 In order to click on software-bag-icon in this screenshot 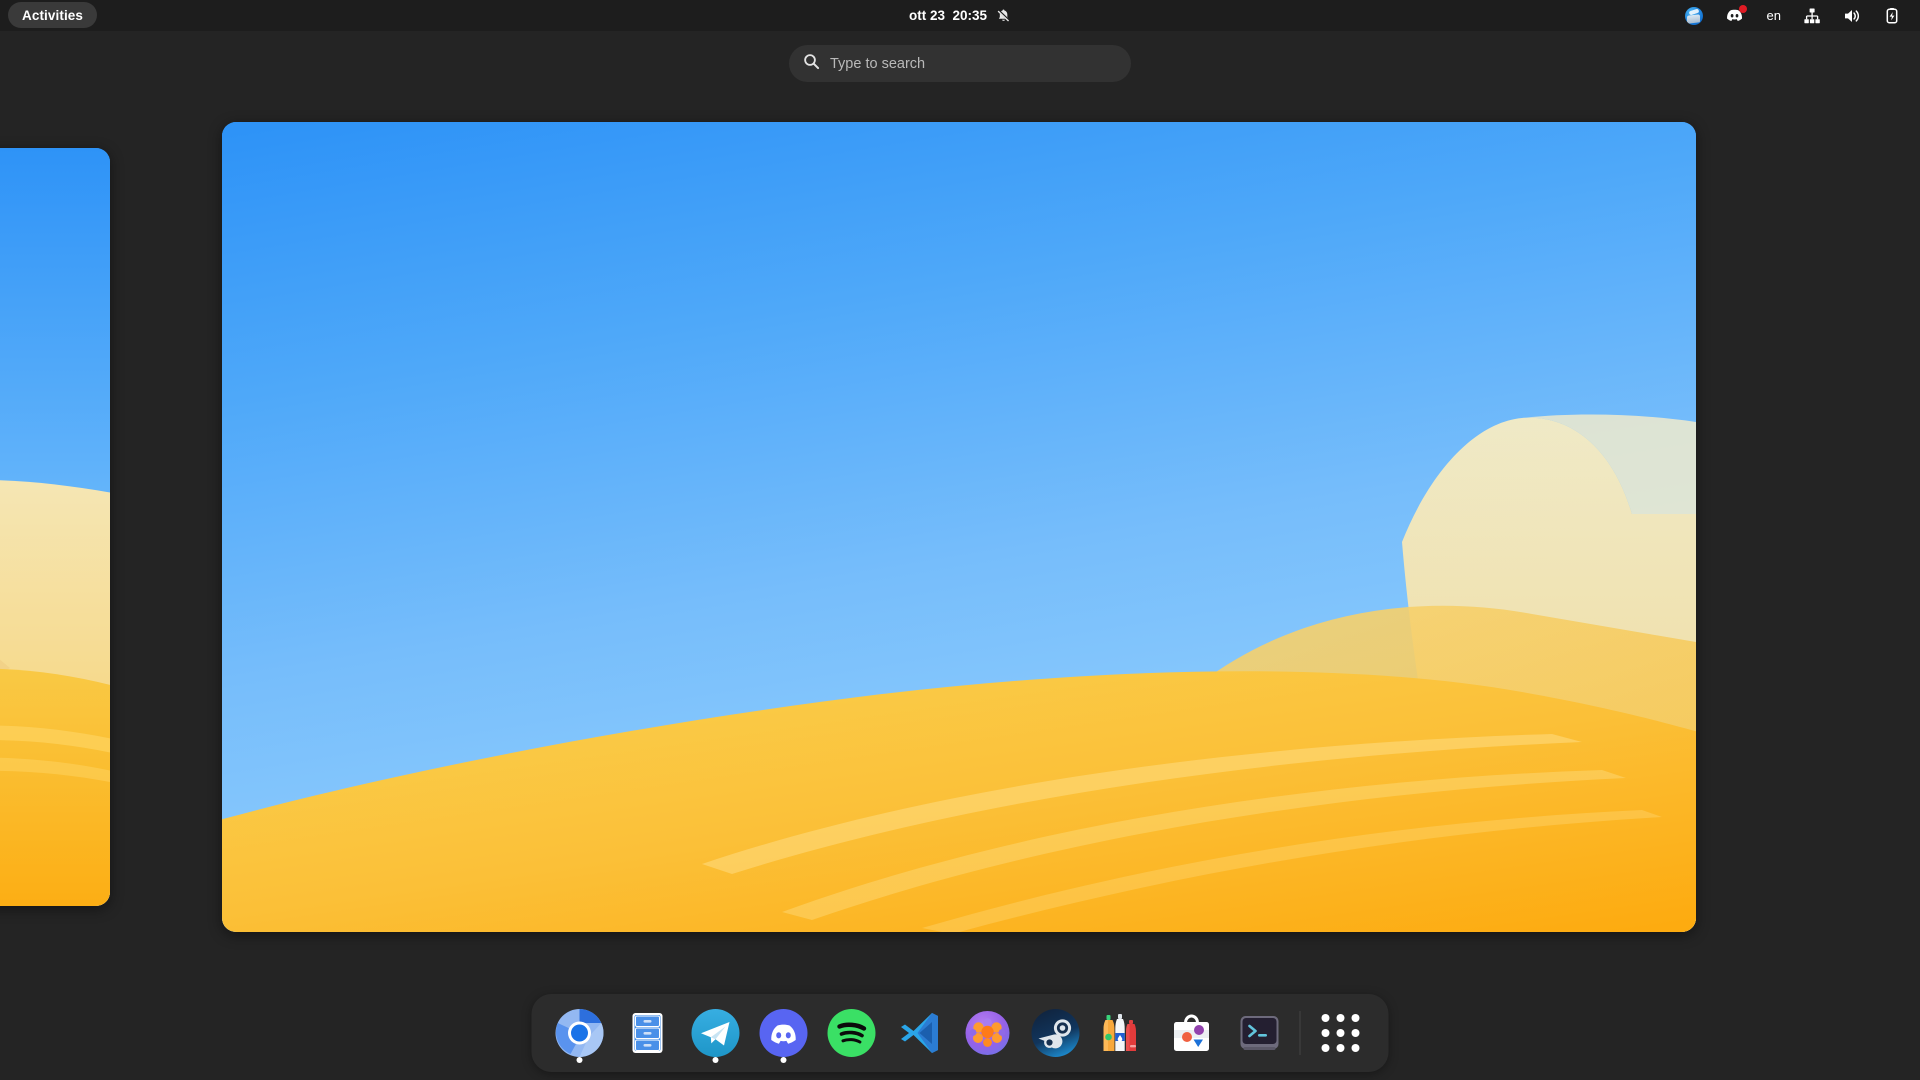, I will do `click(1192, 1033)`.